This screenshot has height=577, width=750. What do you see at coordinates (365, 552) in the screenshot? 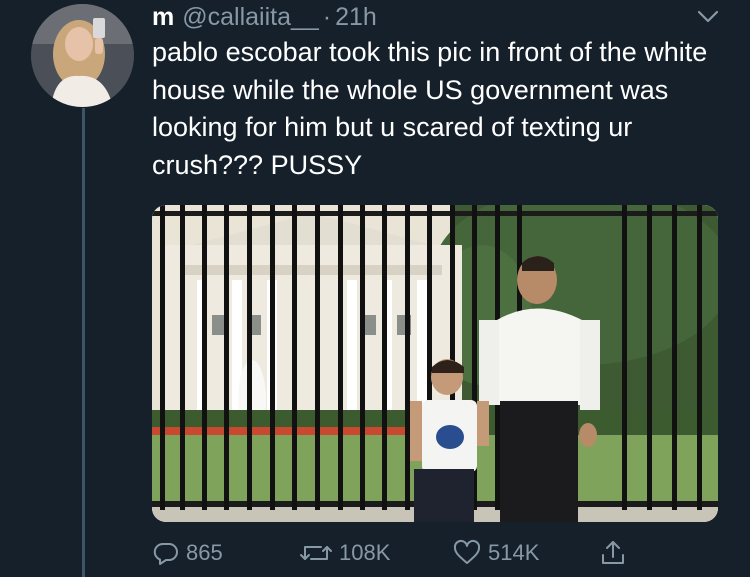
I see `retweet-count: 108K` at bounding box center [365, 552].